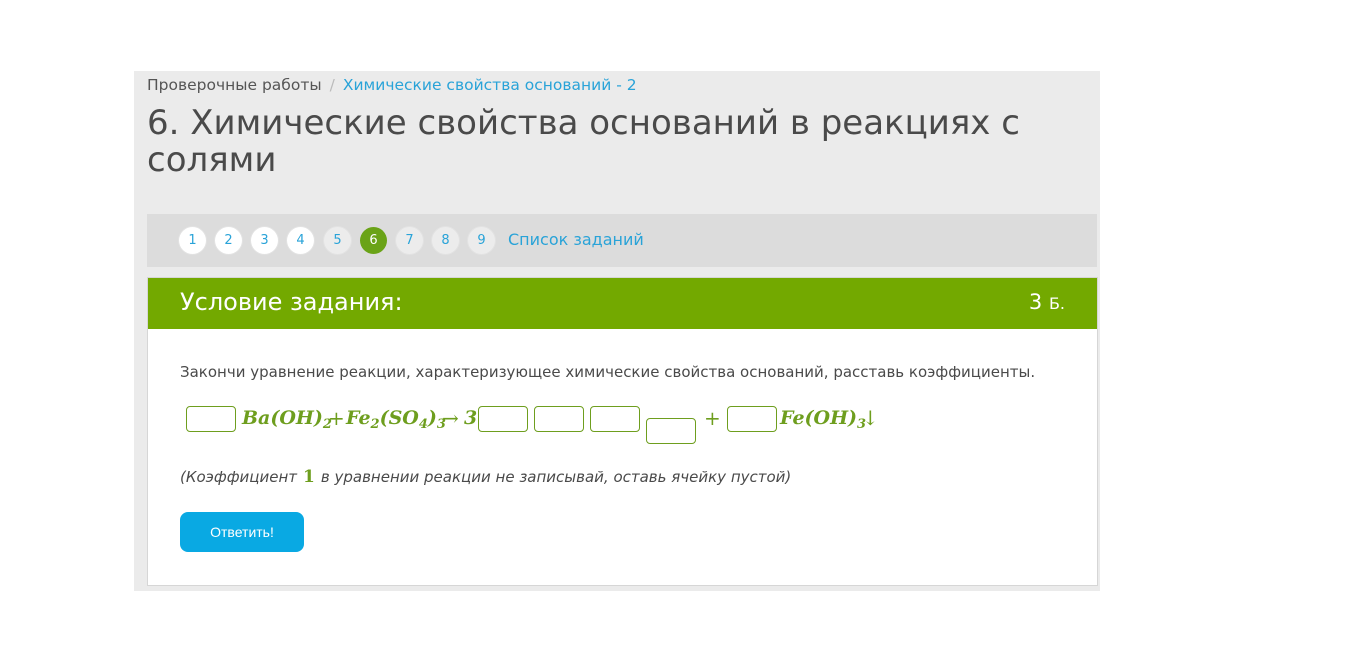  What do you see at coordinates (622, 303) in the screenshot?
I see `task-header: Условие задания: 3 Б.` at bounding box center [622, 303].